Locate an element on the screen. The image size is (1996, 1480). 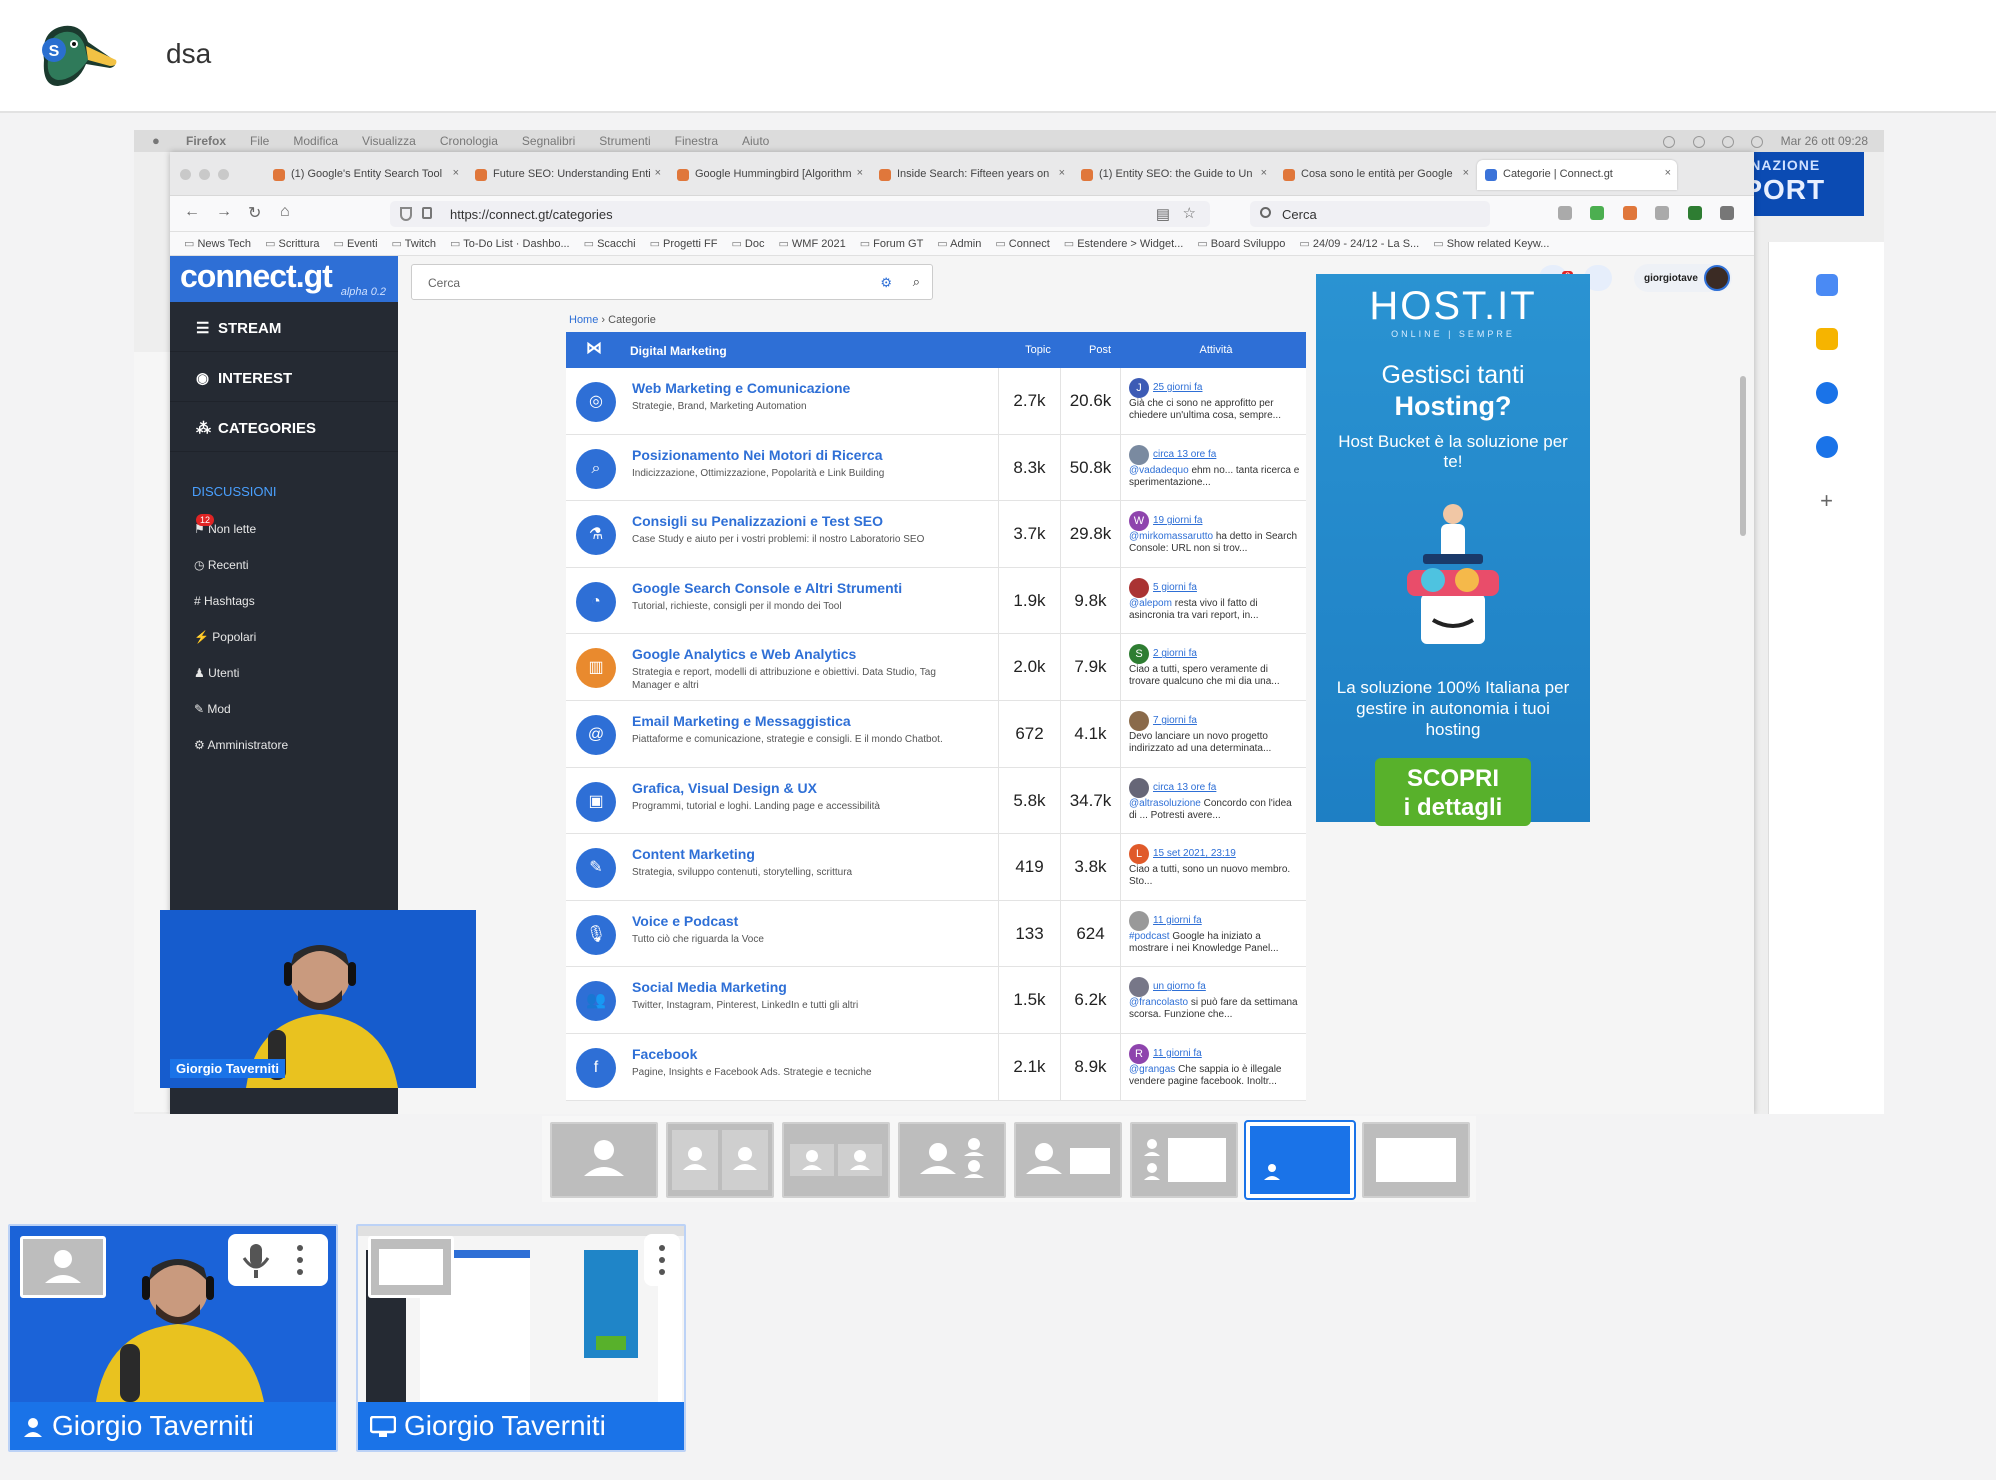
mac-menu-item: Cronologia is located at coordinates (469, 141).